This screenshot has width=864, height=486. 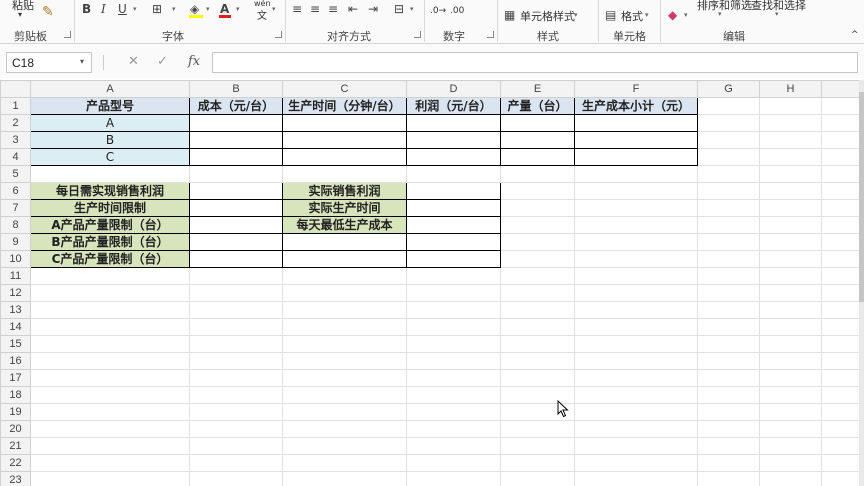 What do you see at coordinates (15, 293) in the screenshot?
I see `row-header-12: 12` at bounding box center [15, 293].